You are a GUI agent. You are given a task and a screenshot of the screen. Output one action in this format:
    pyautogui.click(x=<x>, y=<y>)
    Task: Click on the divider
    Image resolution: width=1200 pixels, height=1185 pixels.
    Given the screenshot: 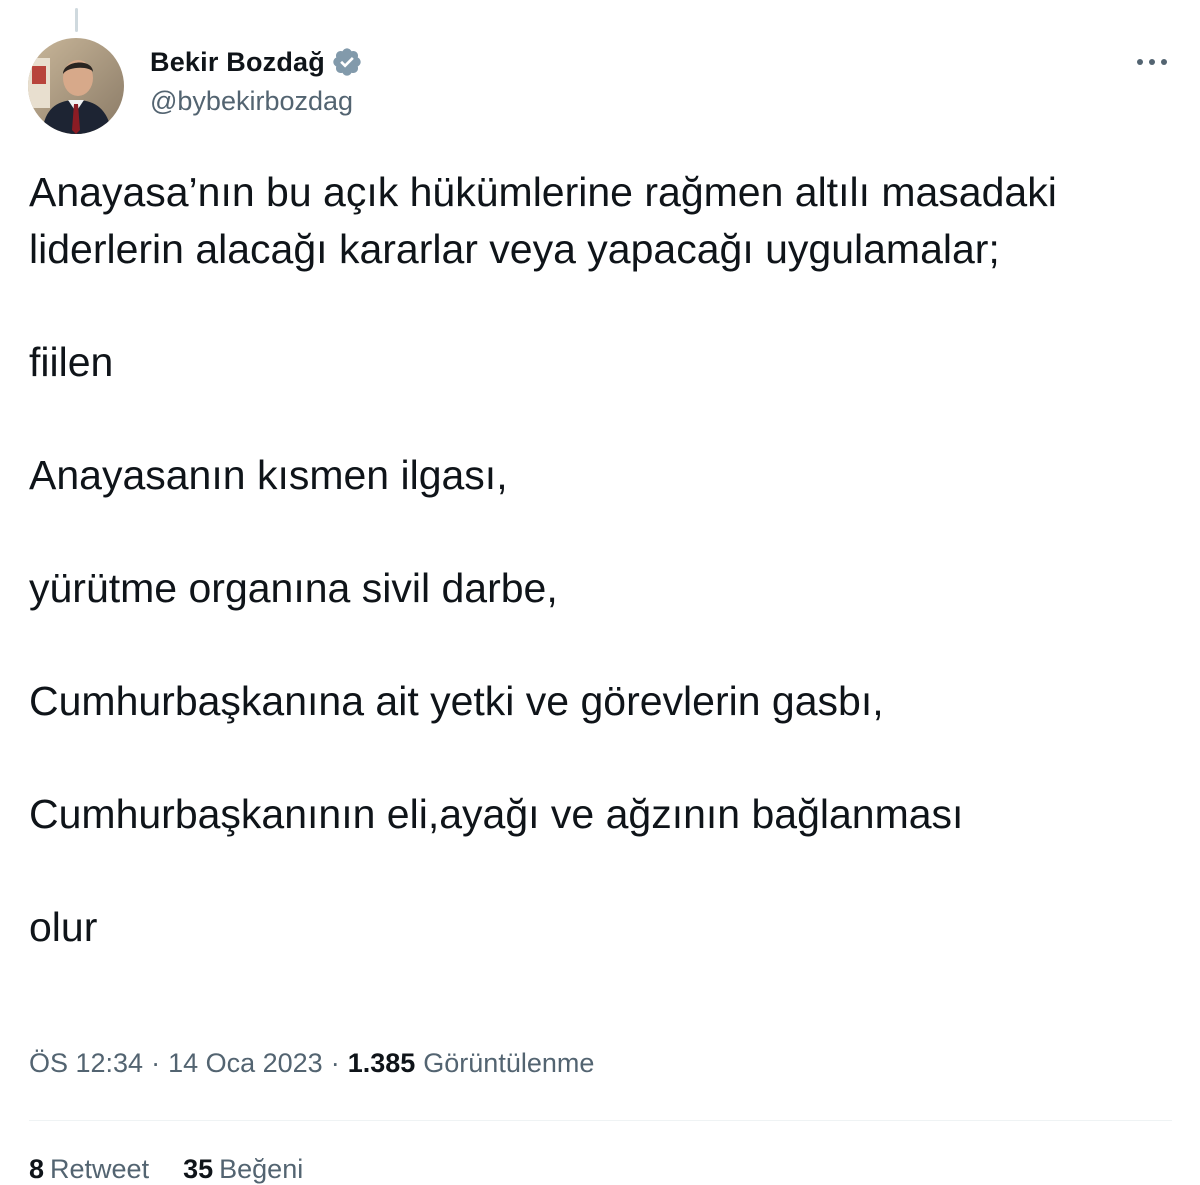 What is the action you would take?
    pyautogui.click(x=600, y=1120)
    